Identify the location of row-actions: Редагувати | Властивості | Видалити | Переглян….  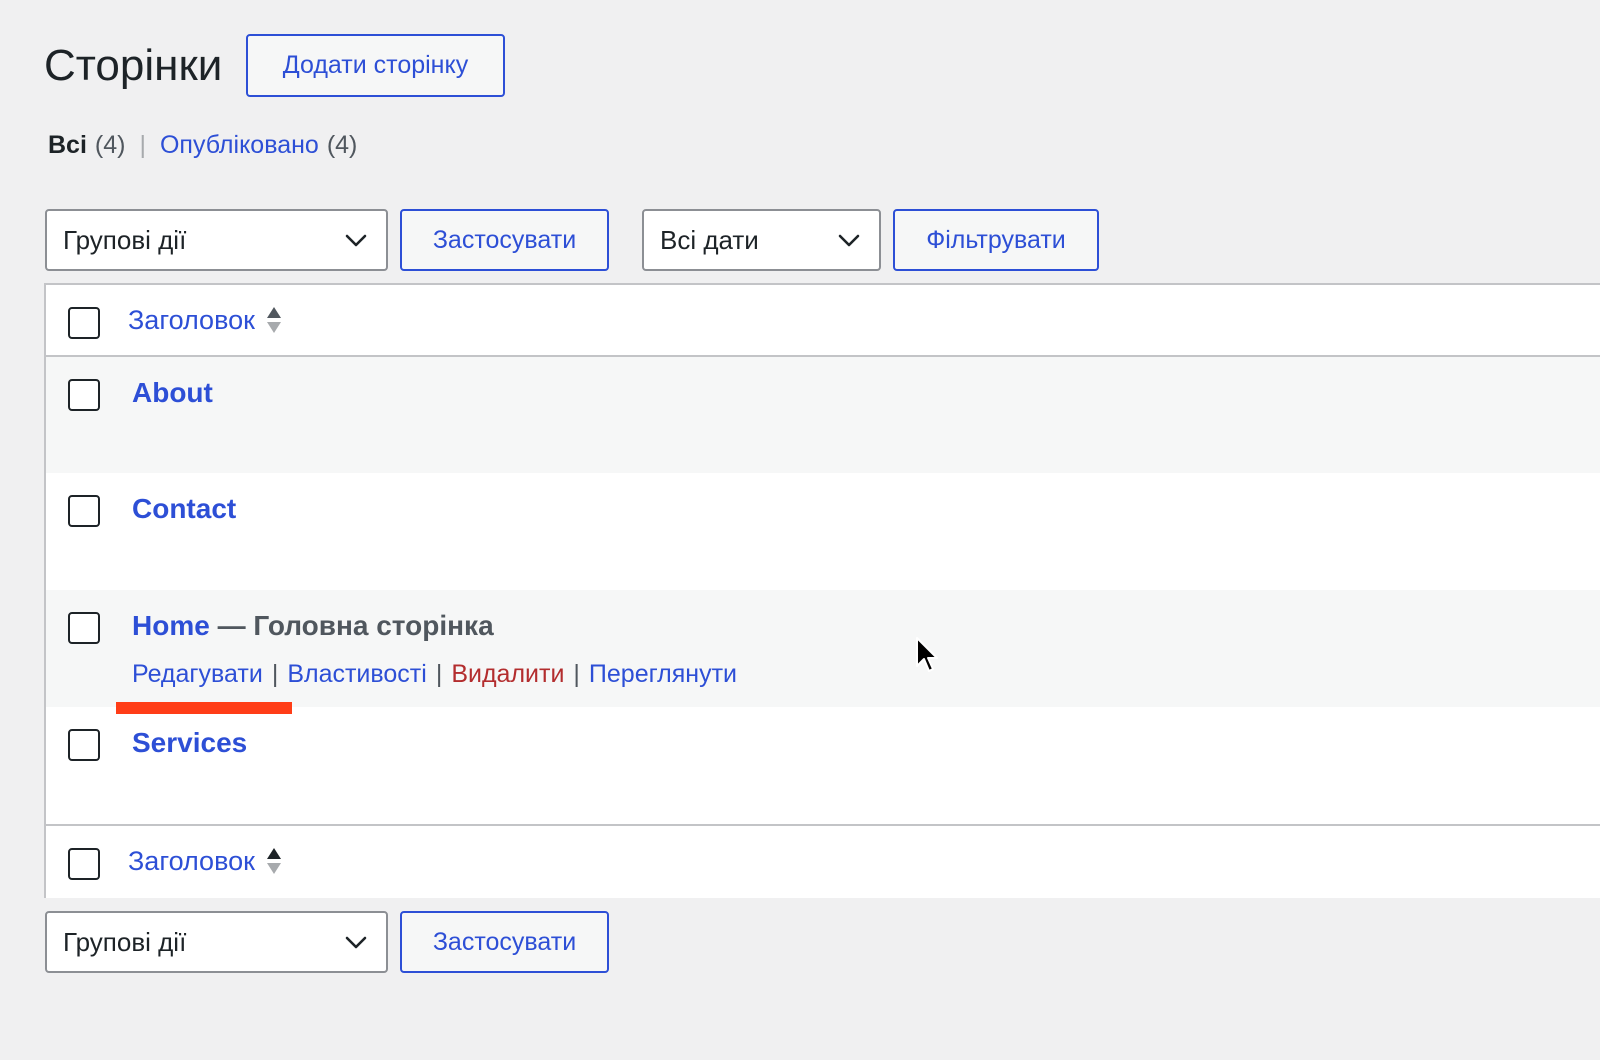
(434, 674).